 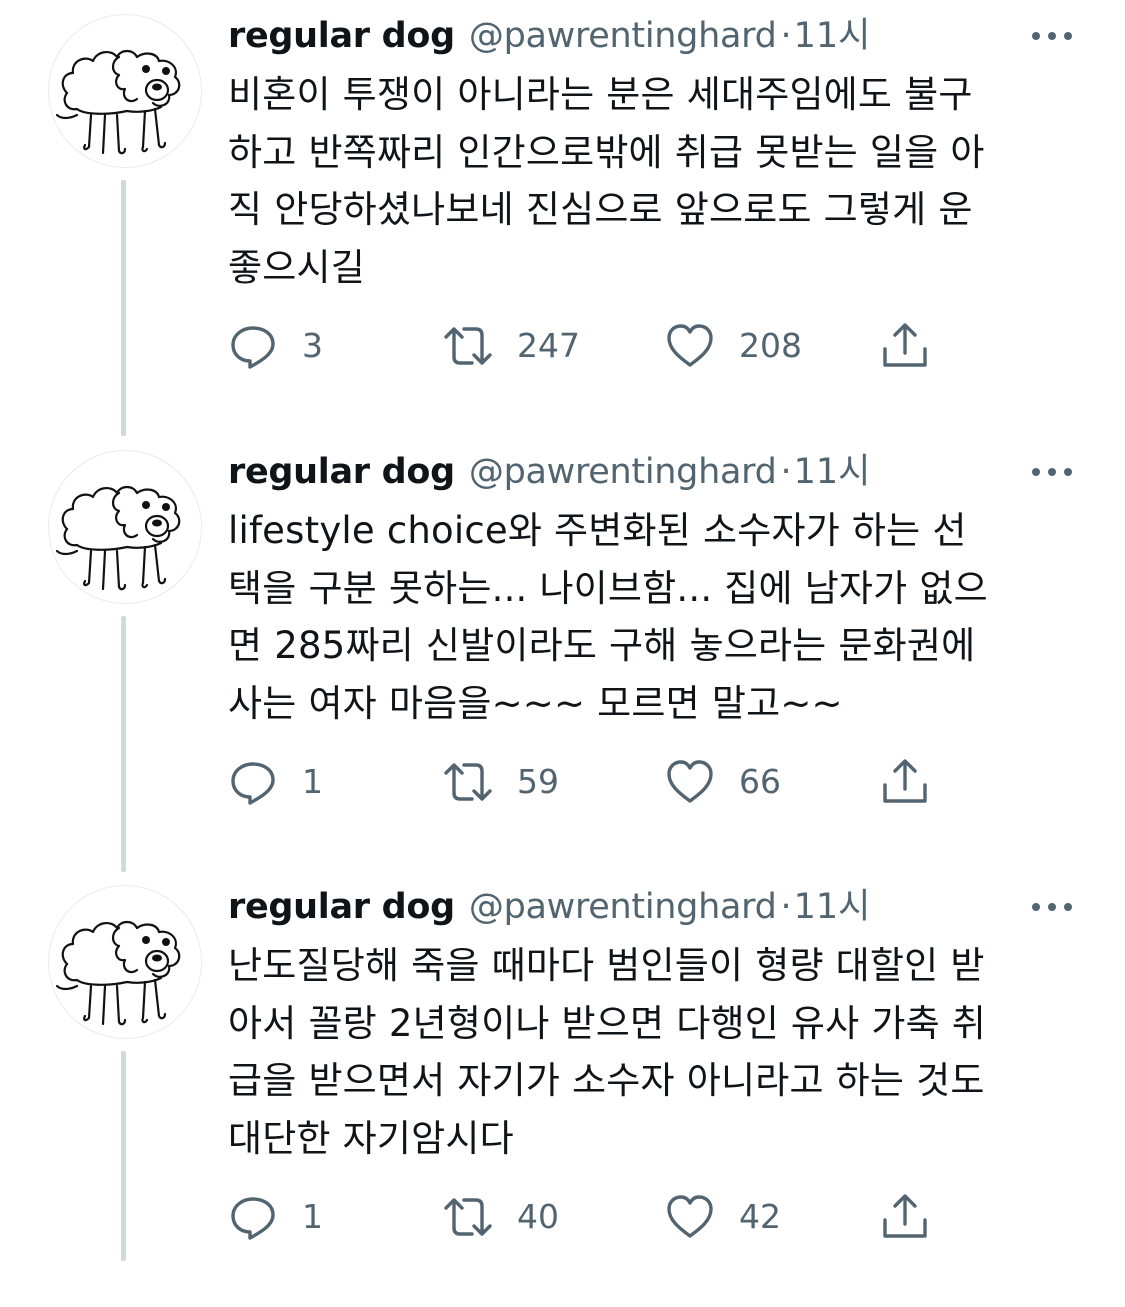 What do you see at coordinates (600, 94) in the screenshot?
I see `tweet-text-line: 비혼이 투쟁이 아니라는 분은 세대주임에도 불구` at bounding box center [600, 94].